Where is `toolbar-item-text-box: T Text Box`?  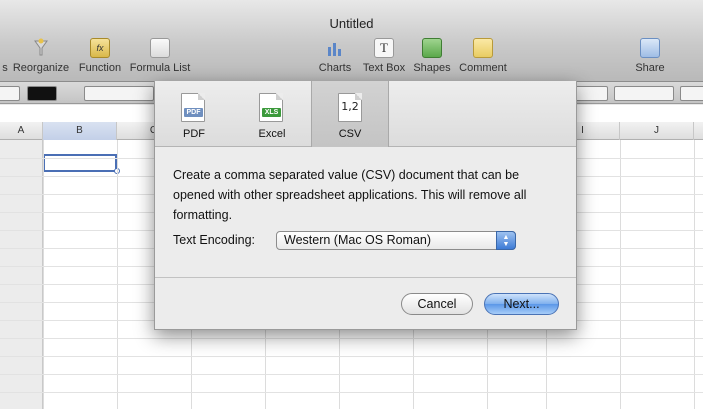 toolbar-item-text-box: T Text Box is located at coordinates (384, 56).